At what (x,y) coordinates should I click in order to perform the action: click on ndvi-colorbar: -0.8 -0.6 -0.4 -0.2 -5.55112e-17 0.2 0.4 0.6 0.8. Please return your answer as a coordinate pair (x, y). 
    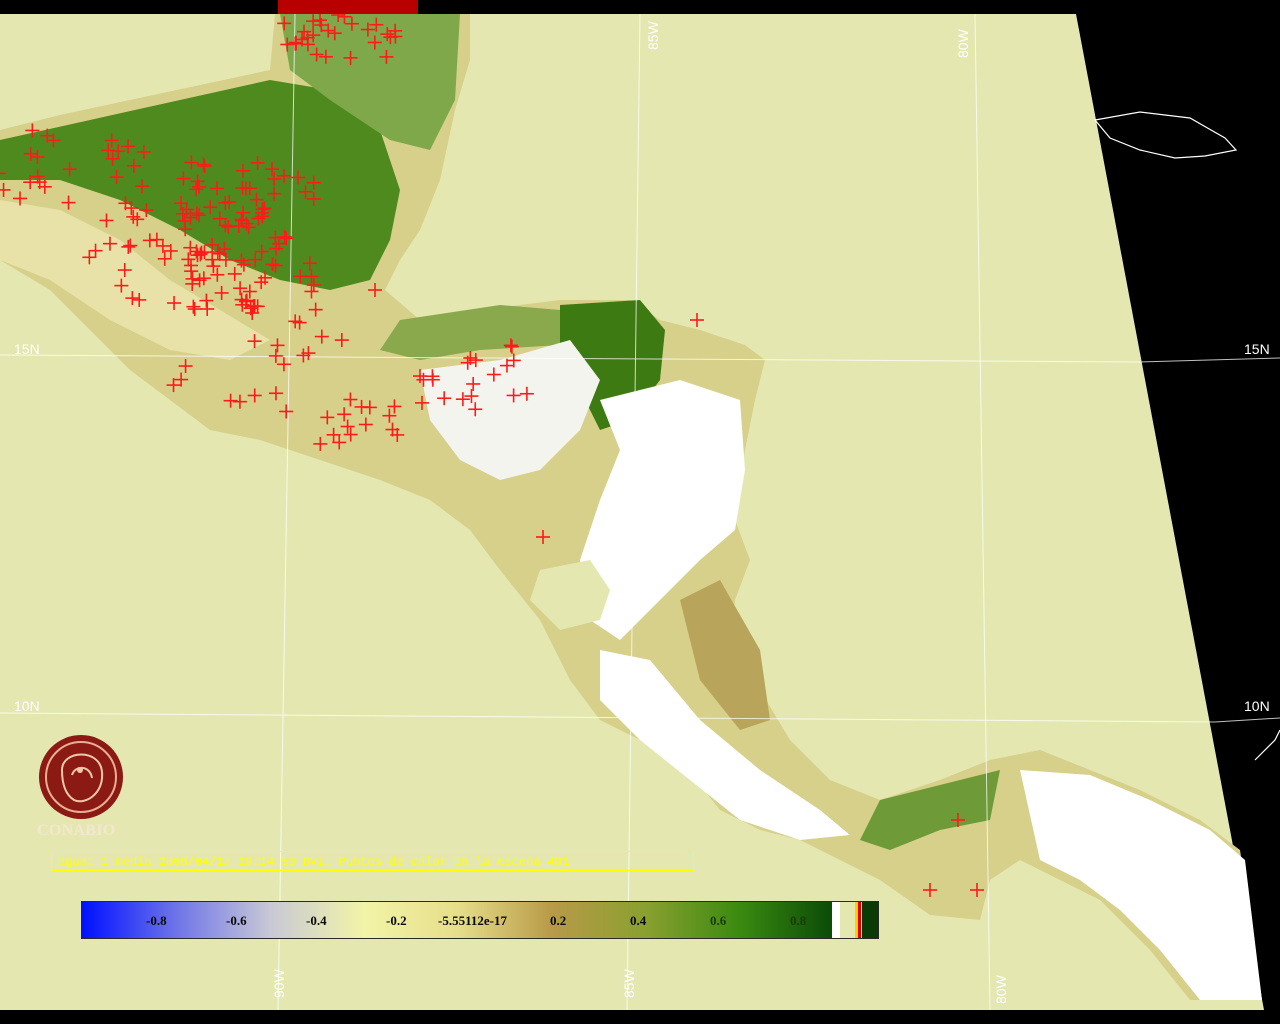
    Looking at the image, I should click on (480, 920).